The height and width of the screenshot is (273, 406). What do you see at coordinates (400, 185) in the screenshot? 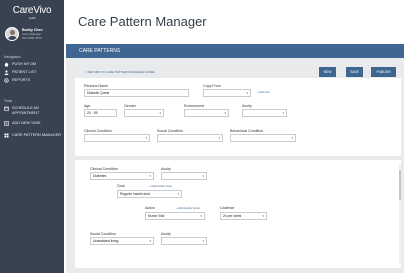
I see `scrollbar-thumb` at bounding box center [400, 185].